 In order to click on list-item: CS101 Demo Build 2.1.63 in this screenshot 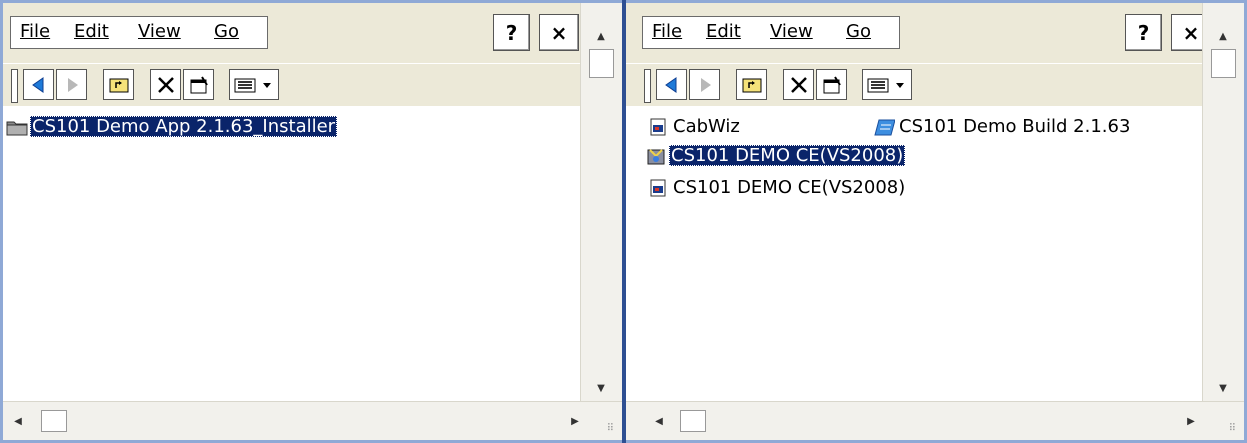, I will do `click(1002, 126)`.